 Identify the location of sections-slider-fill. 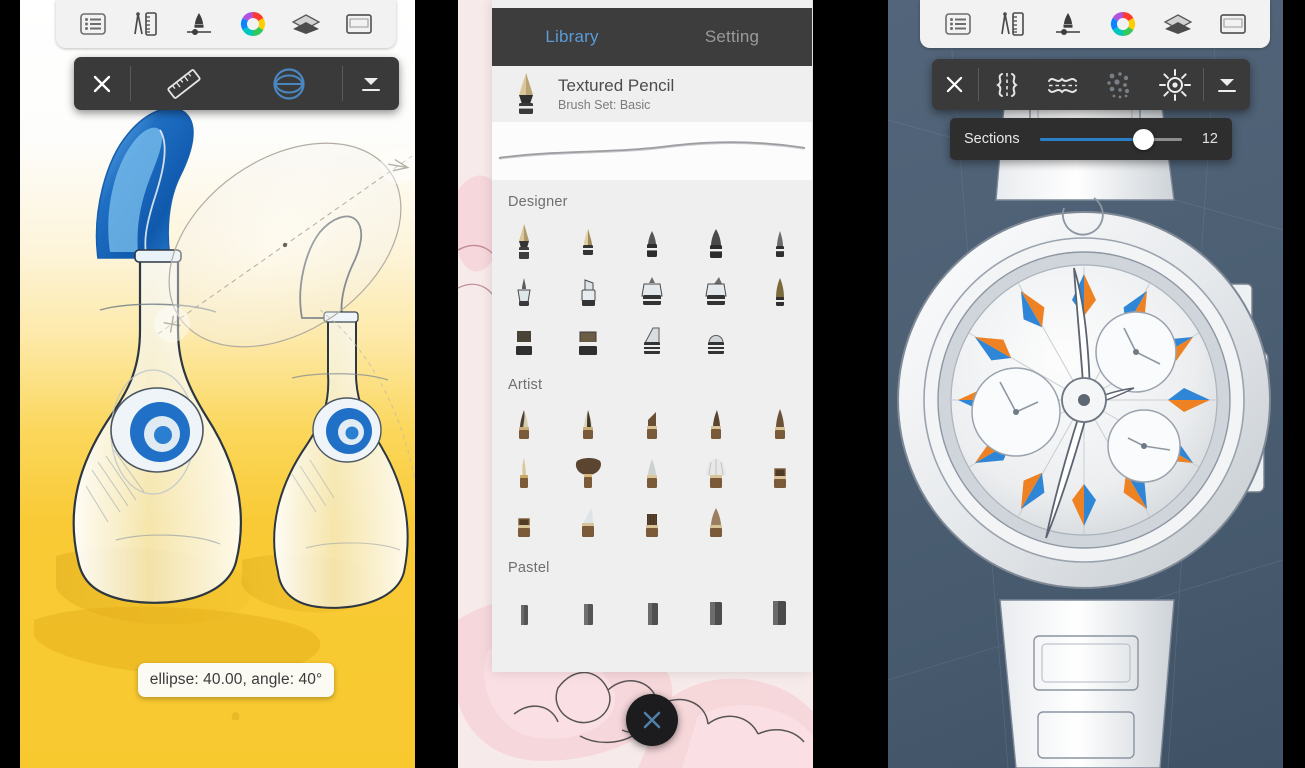
(1092, 139).